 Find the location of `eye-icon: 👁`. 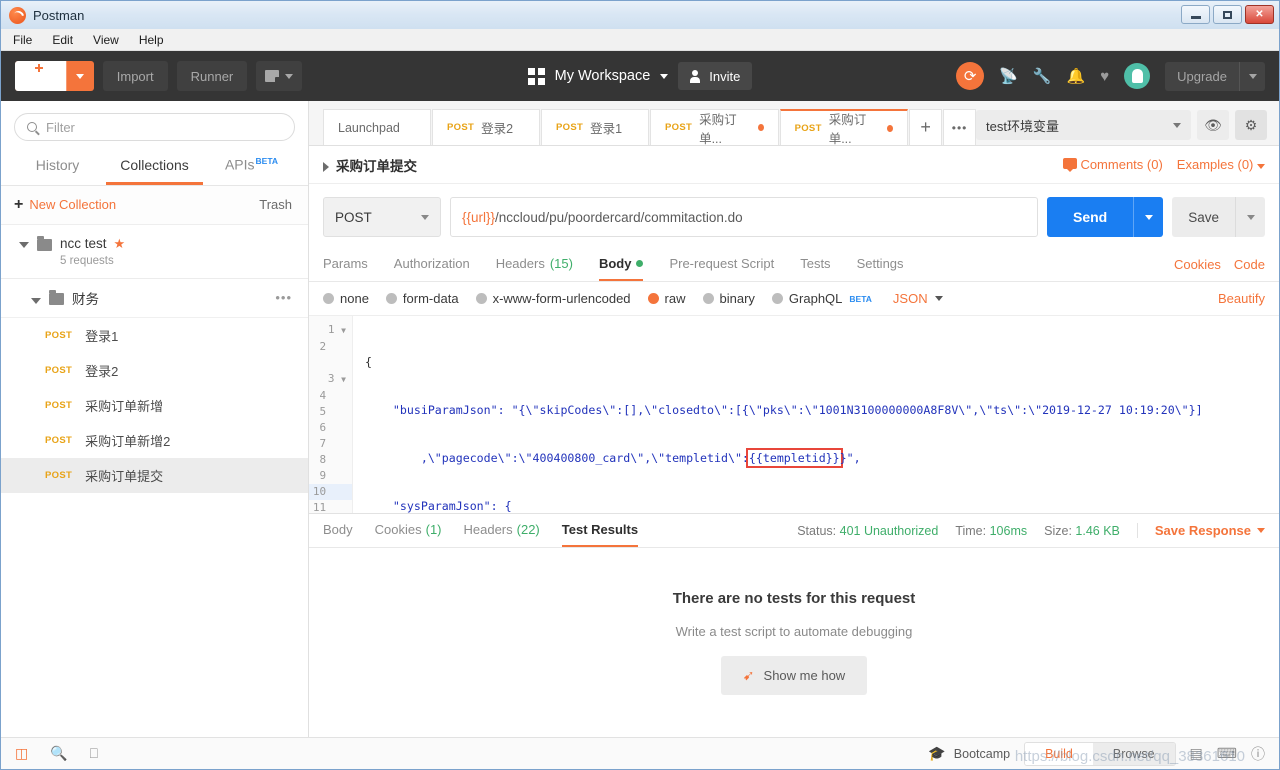

eye-icon: 👁 is located at coordinates (1213, 125).